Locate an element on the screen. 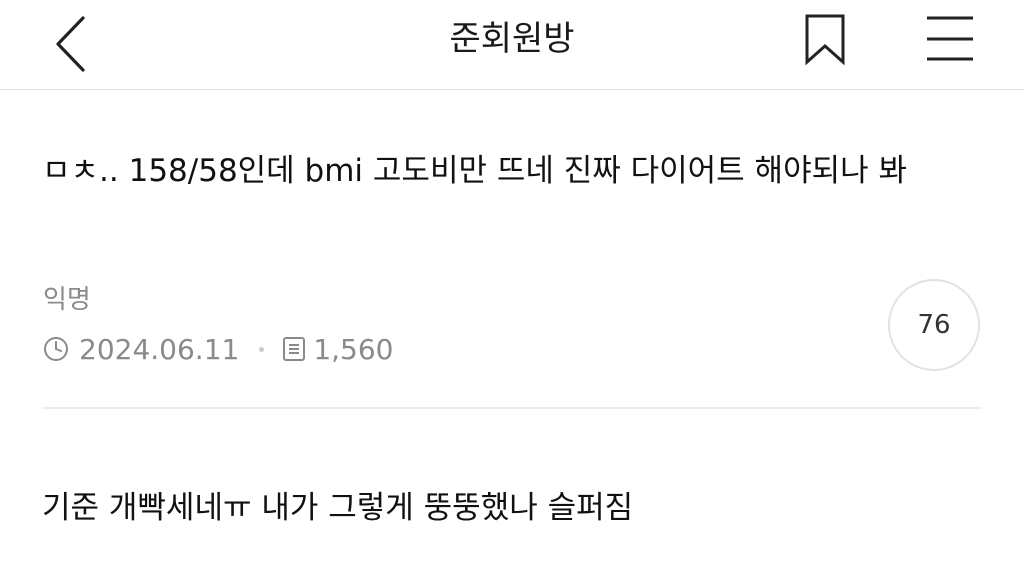 Image resolution: width=1024 pixels, height=577 pixels. clock-icon is located at coordinates (56, 349).